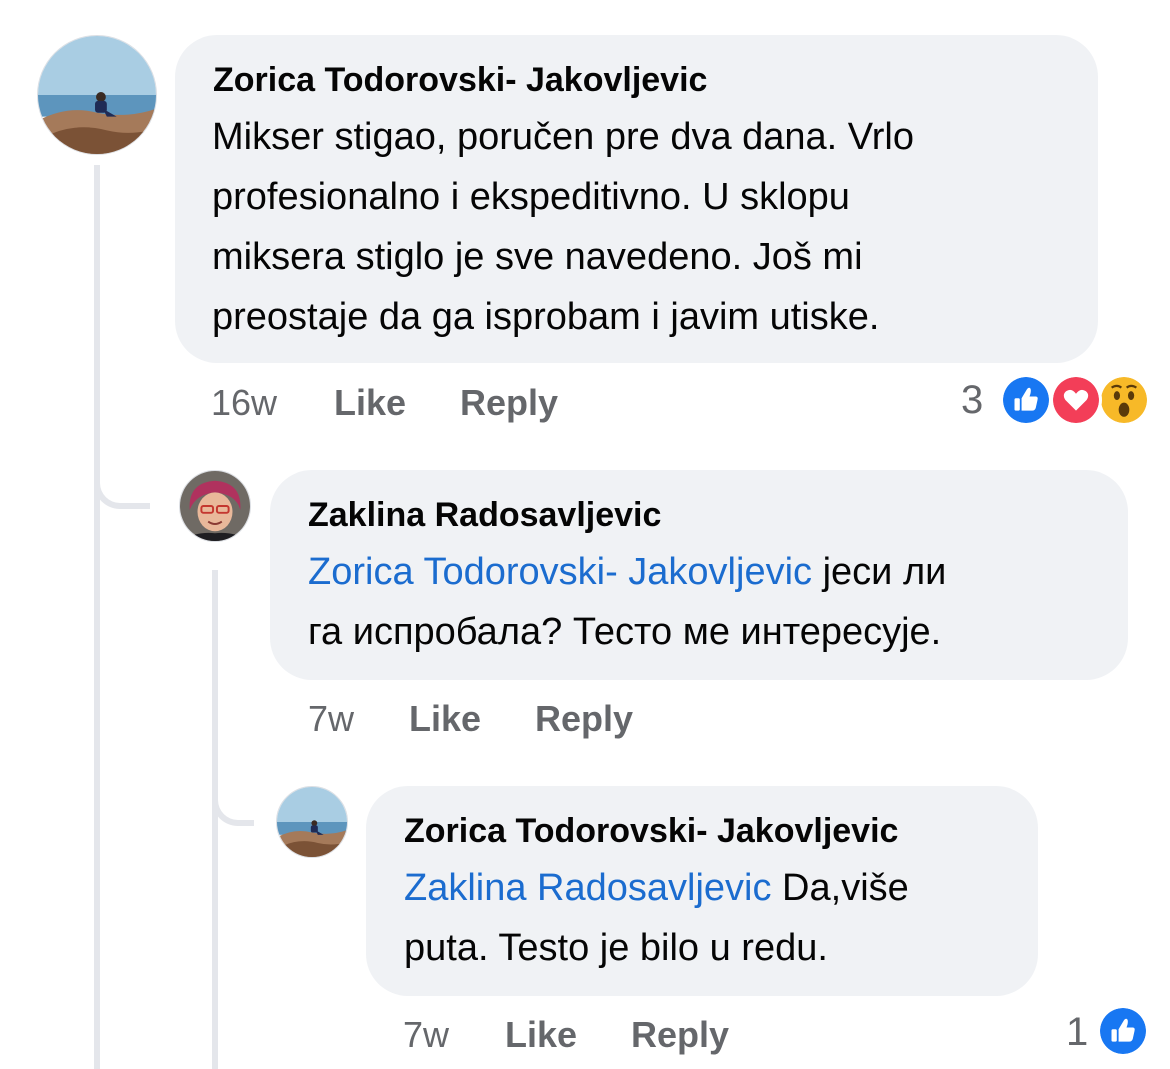 This screenshot has width=1170, height=1069. What do you see at coordinates (625, 632) in the screenshot?
I see `comment-line: га испробала? Тесто ме интересује.` at bounding box center [625, 632].